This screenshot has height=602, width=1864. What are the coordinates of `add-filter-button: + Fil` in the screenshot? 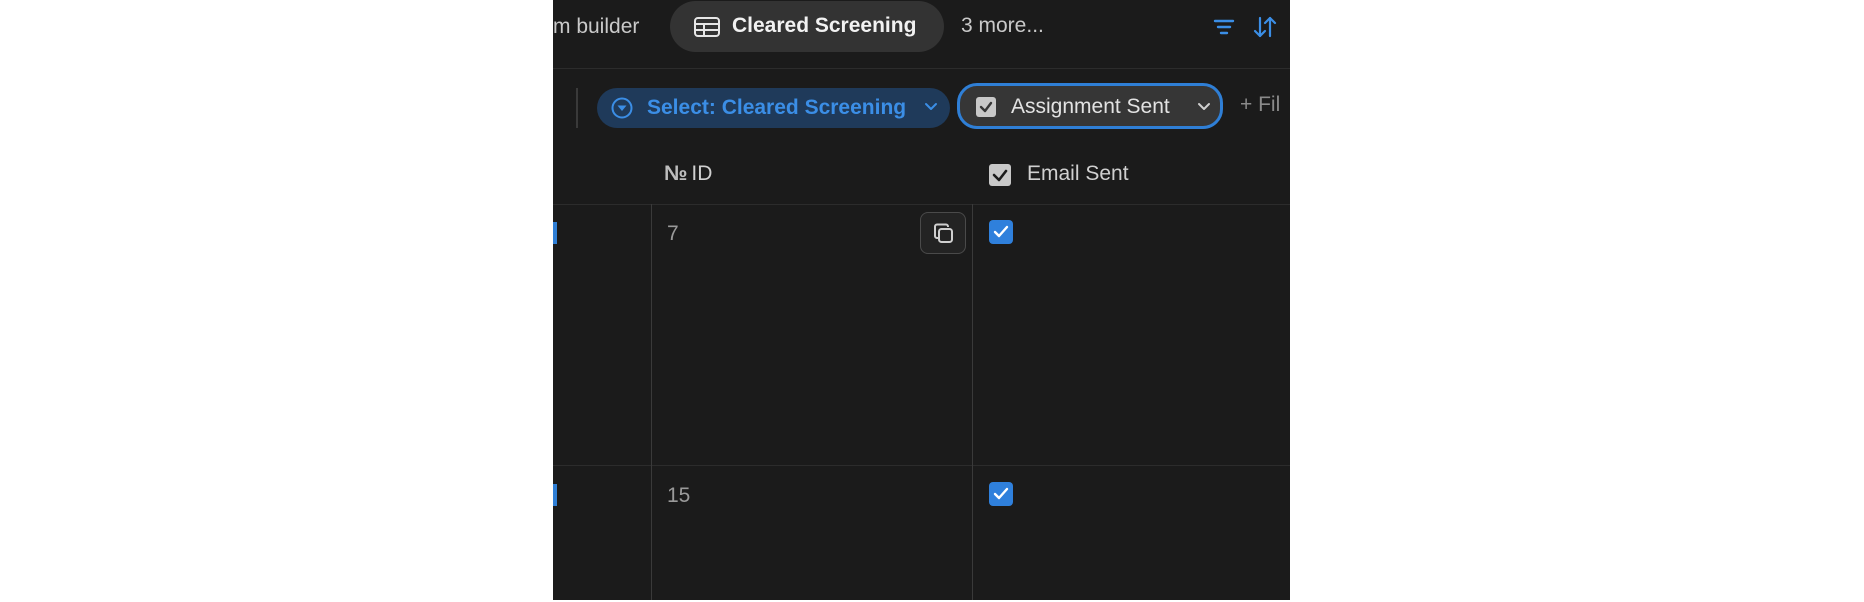 It's located at (1260, 105).